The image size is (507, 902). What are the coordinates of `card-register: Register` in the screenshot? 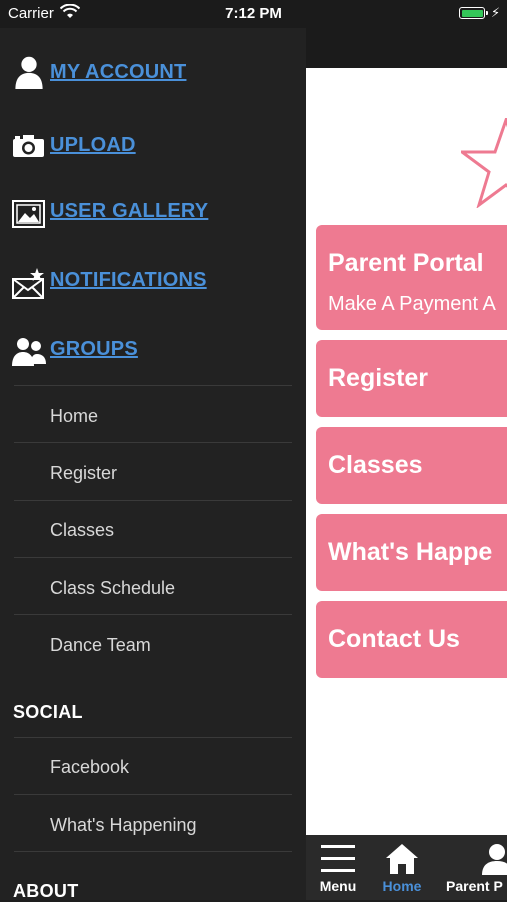 It's located at (411, 378).